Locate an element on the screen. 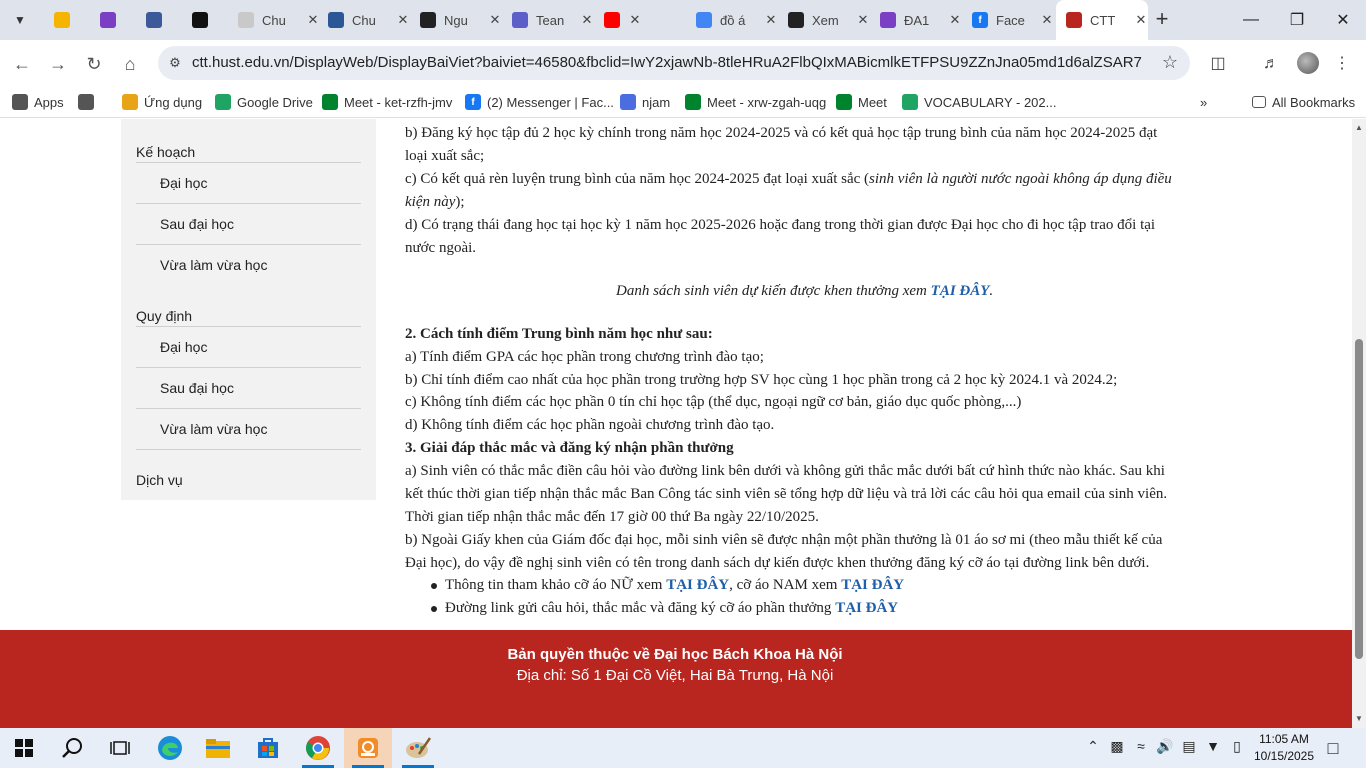  bullet-dot is located at coordinates (434, 609).